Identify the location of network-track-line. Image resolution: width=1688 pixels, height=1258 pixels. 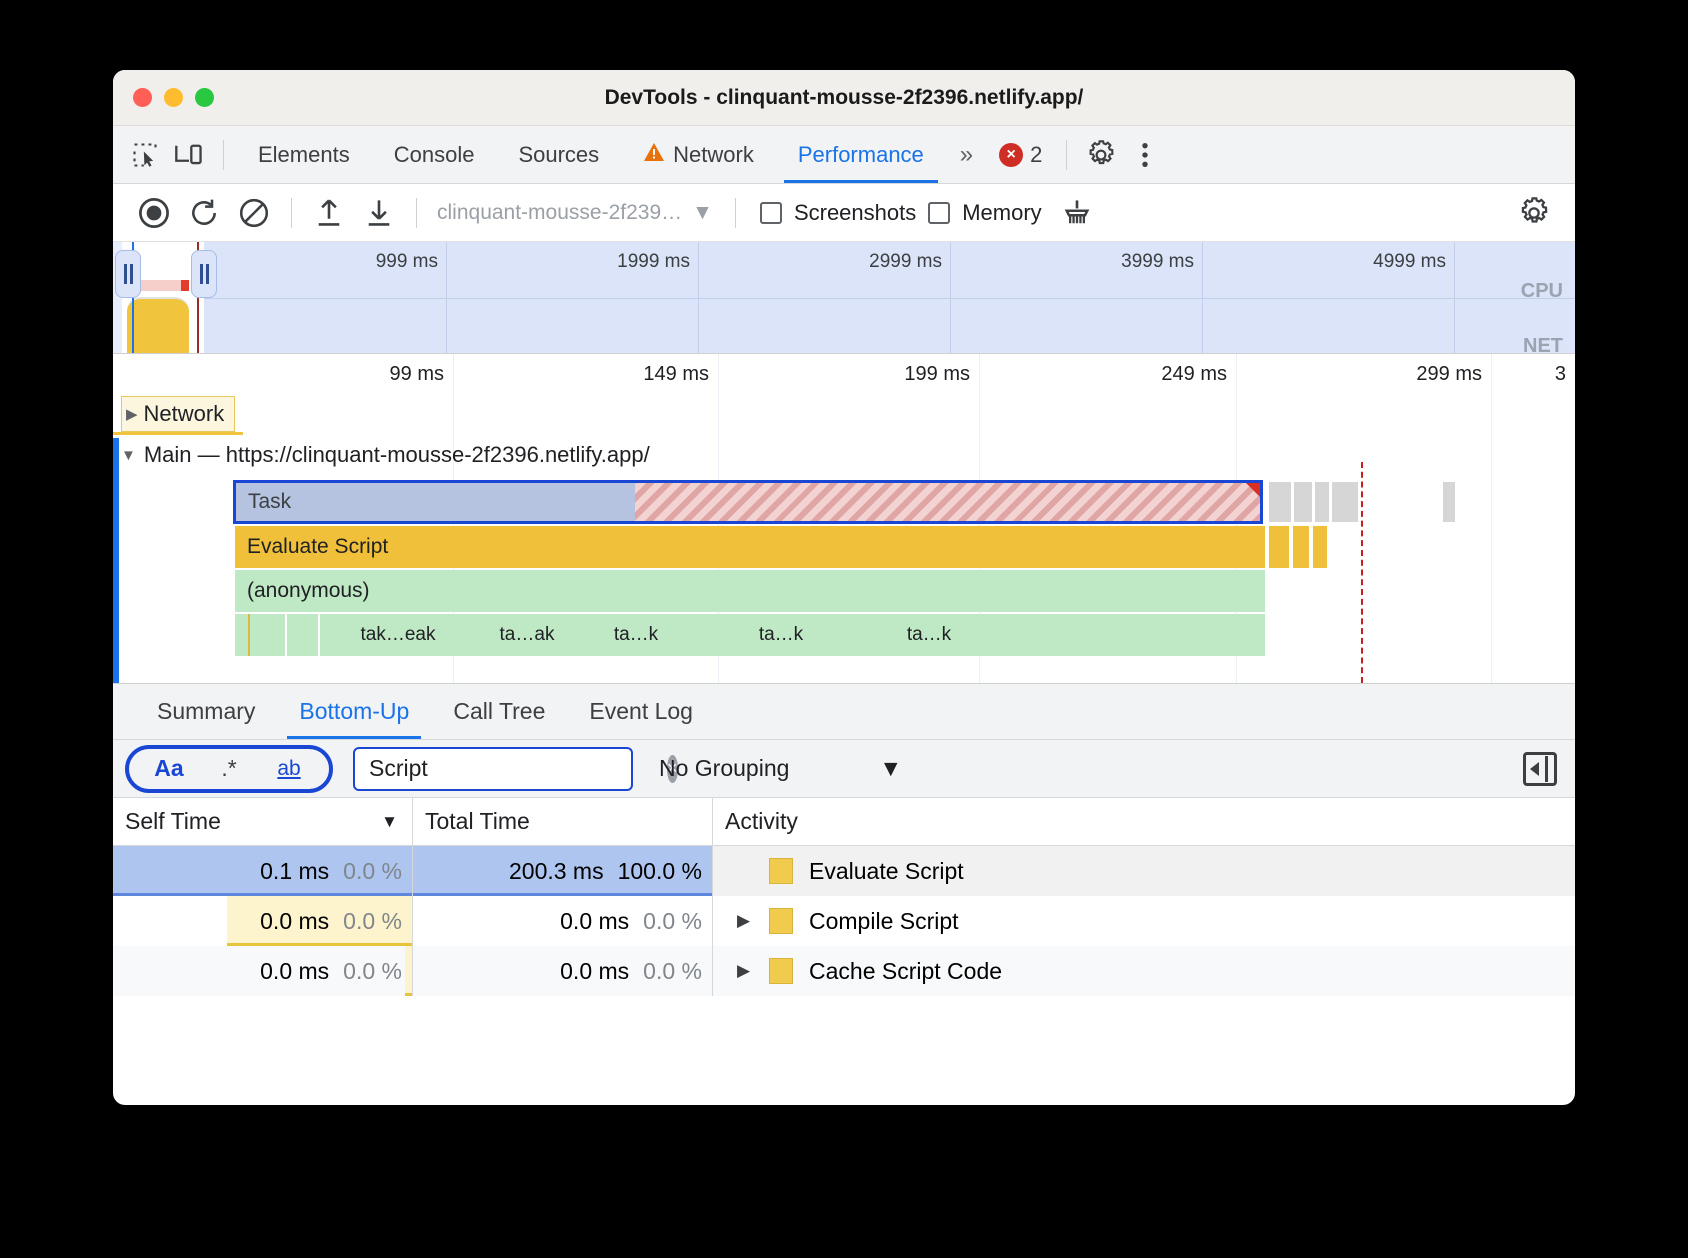
(178, 433).